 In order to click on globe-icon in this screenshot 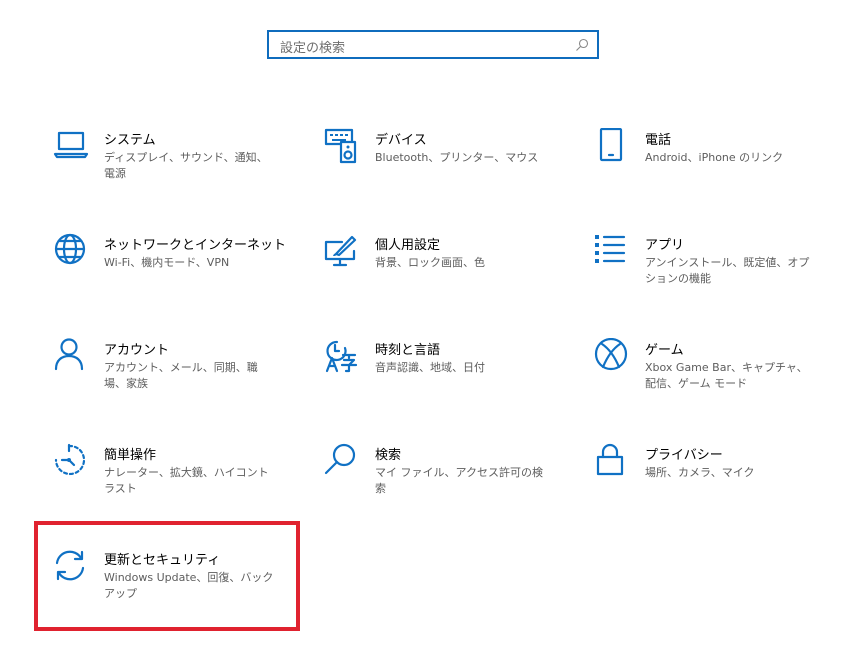, I will do `click(71, 251)`.